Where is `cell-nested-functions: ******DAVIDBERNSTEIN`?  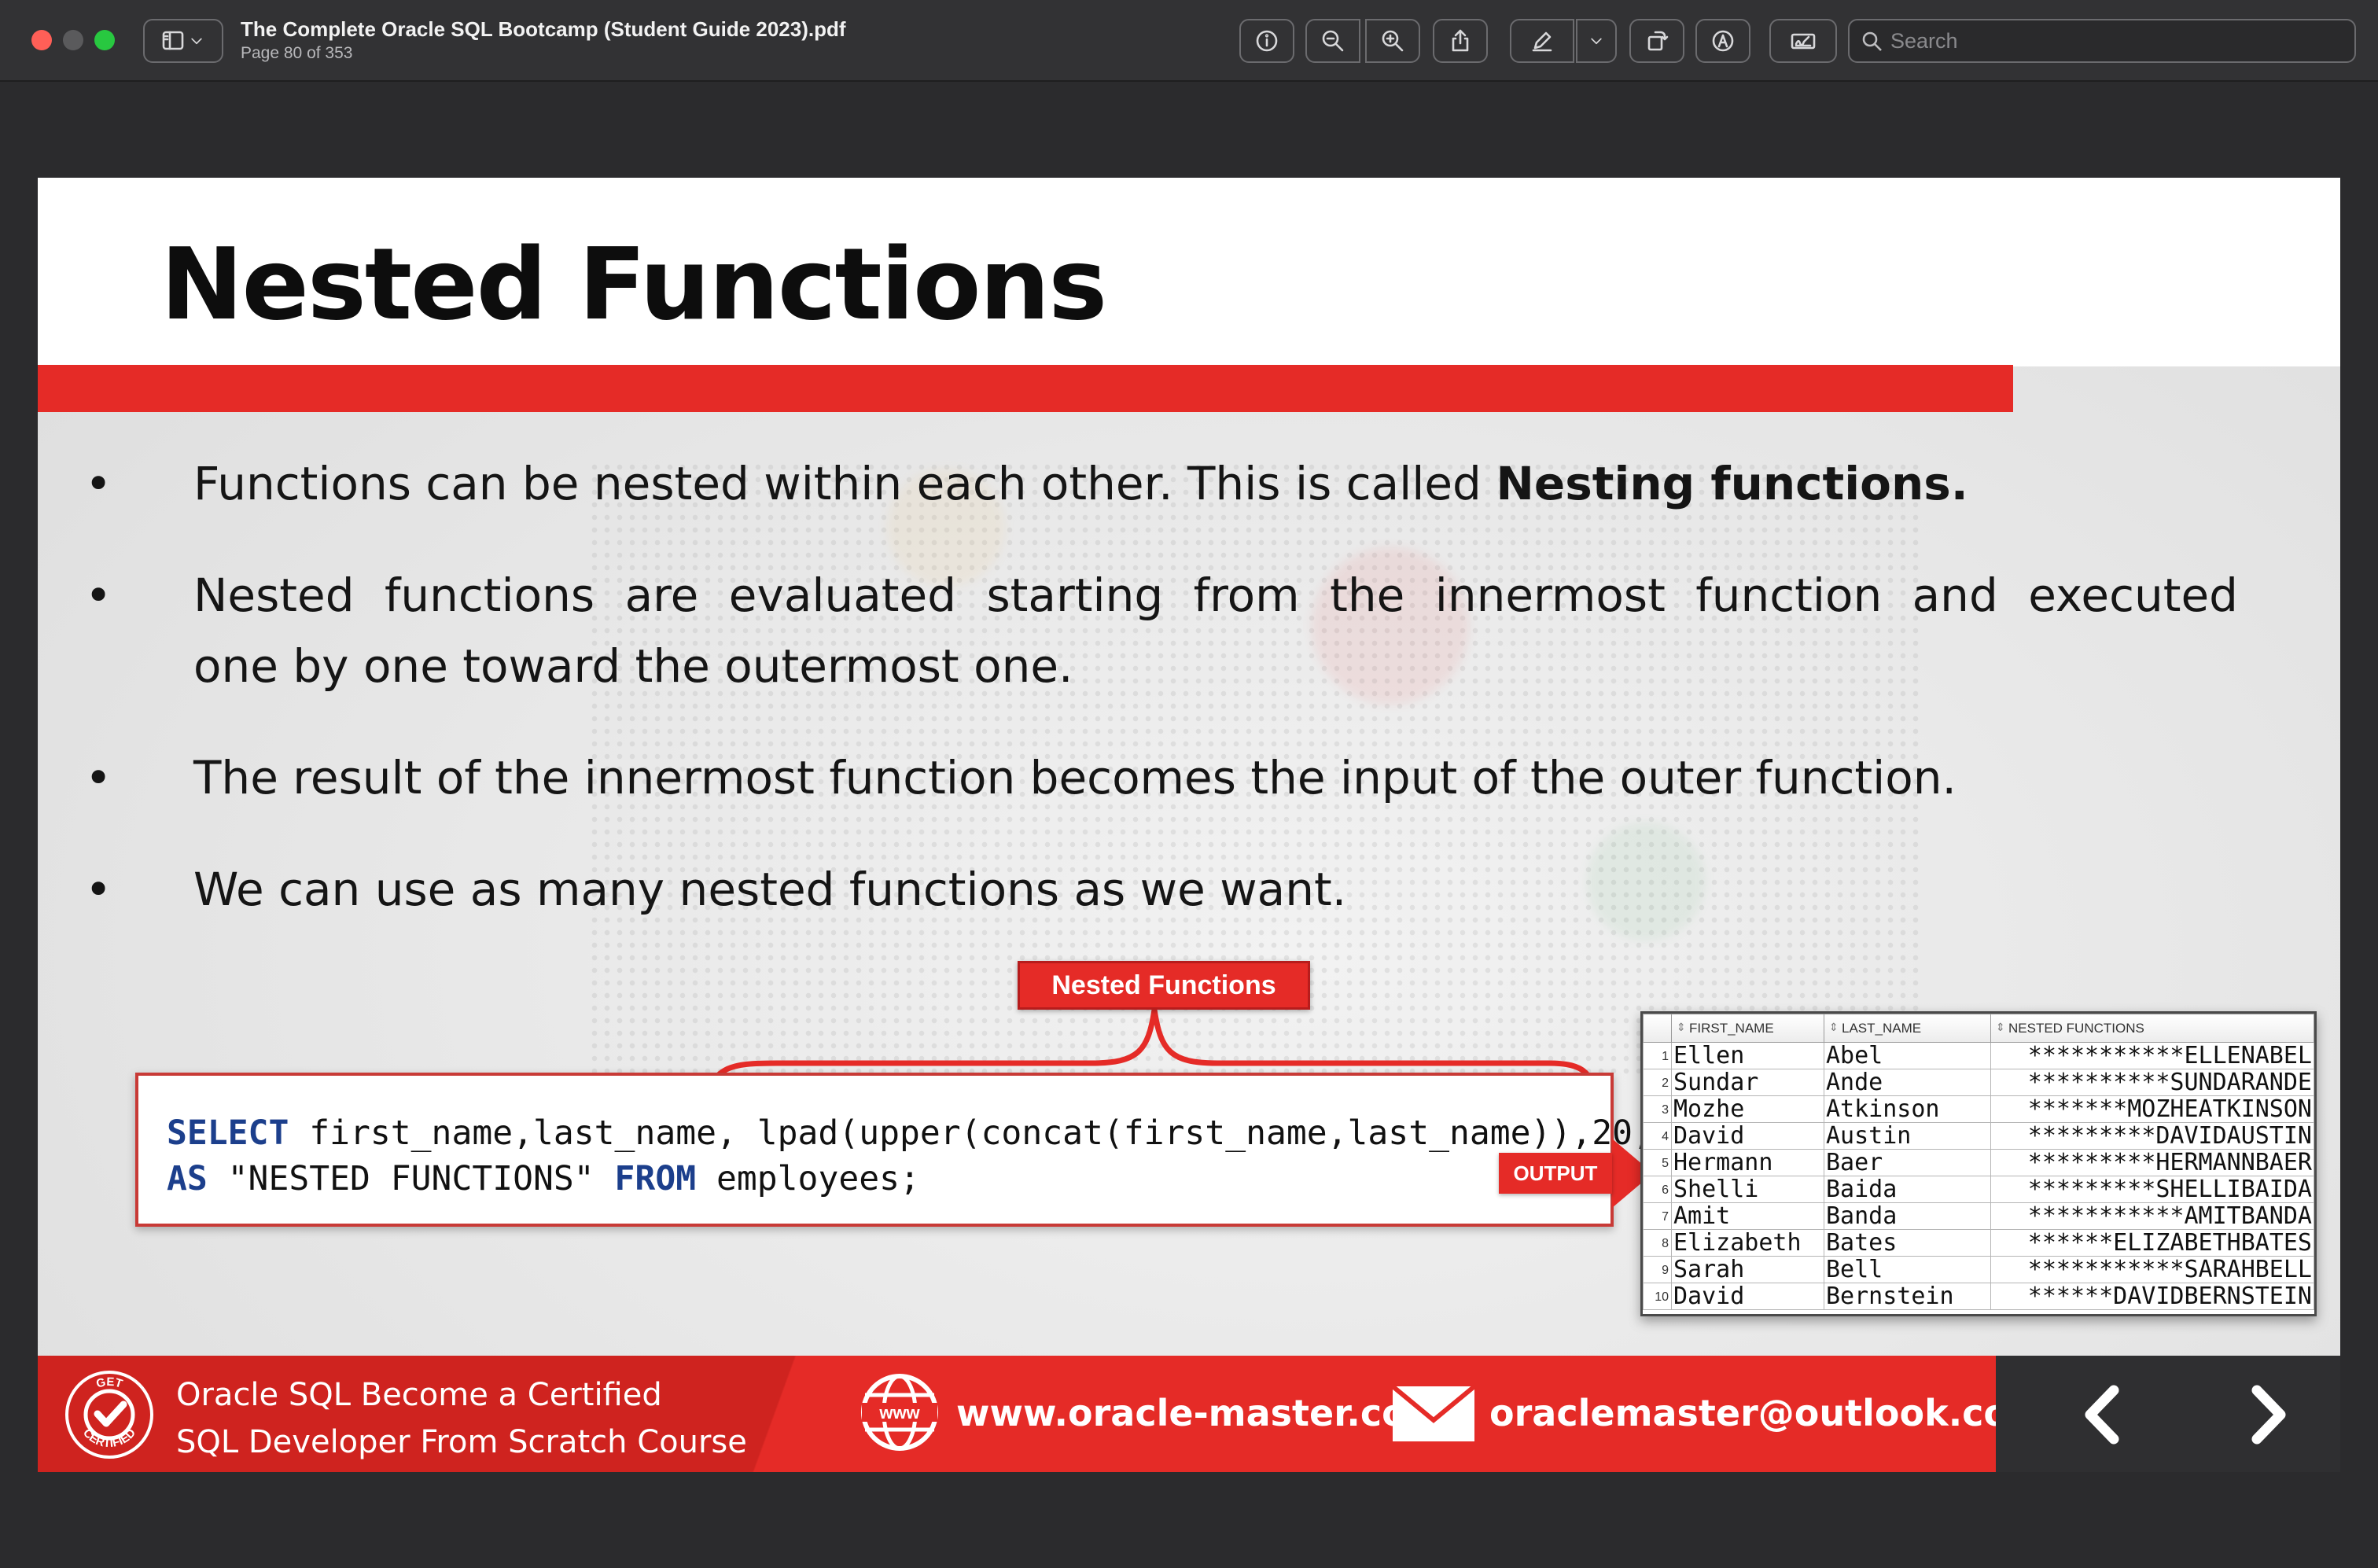
cell-nested-functions: ******DAVIDBERNSTEIN is located at coordinates (2152, 1296).